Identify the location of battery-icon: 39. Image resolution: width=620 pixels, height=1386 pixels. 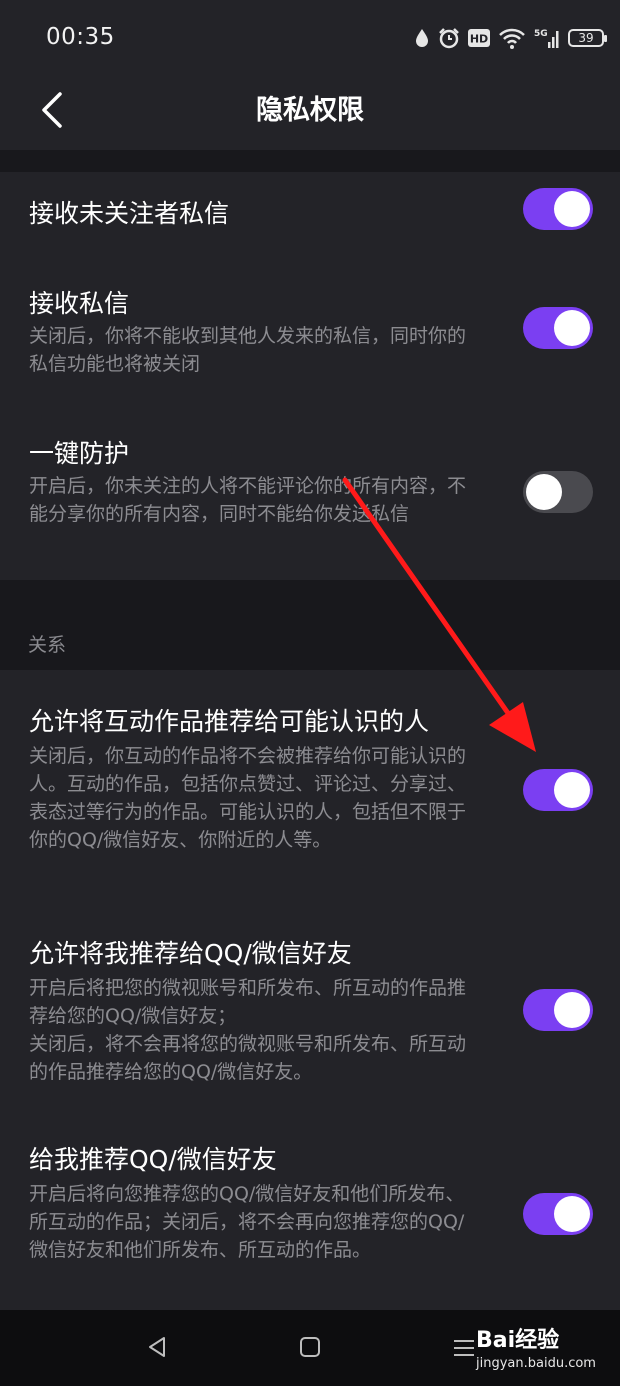
(587, 38).